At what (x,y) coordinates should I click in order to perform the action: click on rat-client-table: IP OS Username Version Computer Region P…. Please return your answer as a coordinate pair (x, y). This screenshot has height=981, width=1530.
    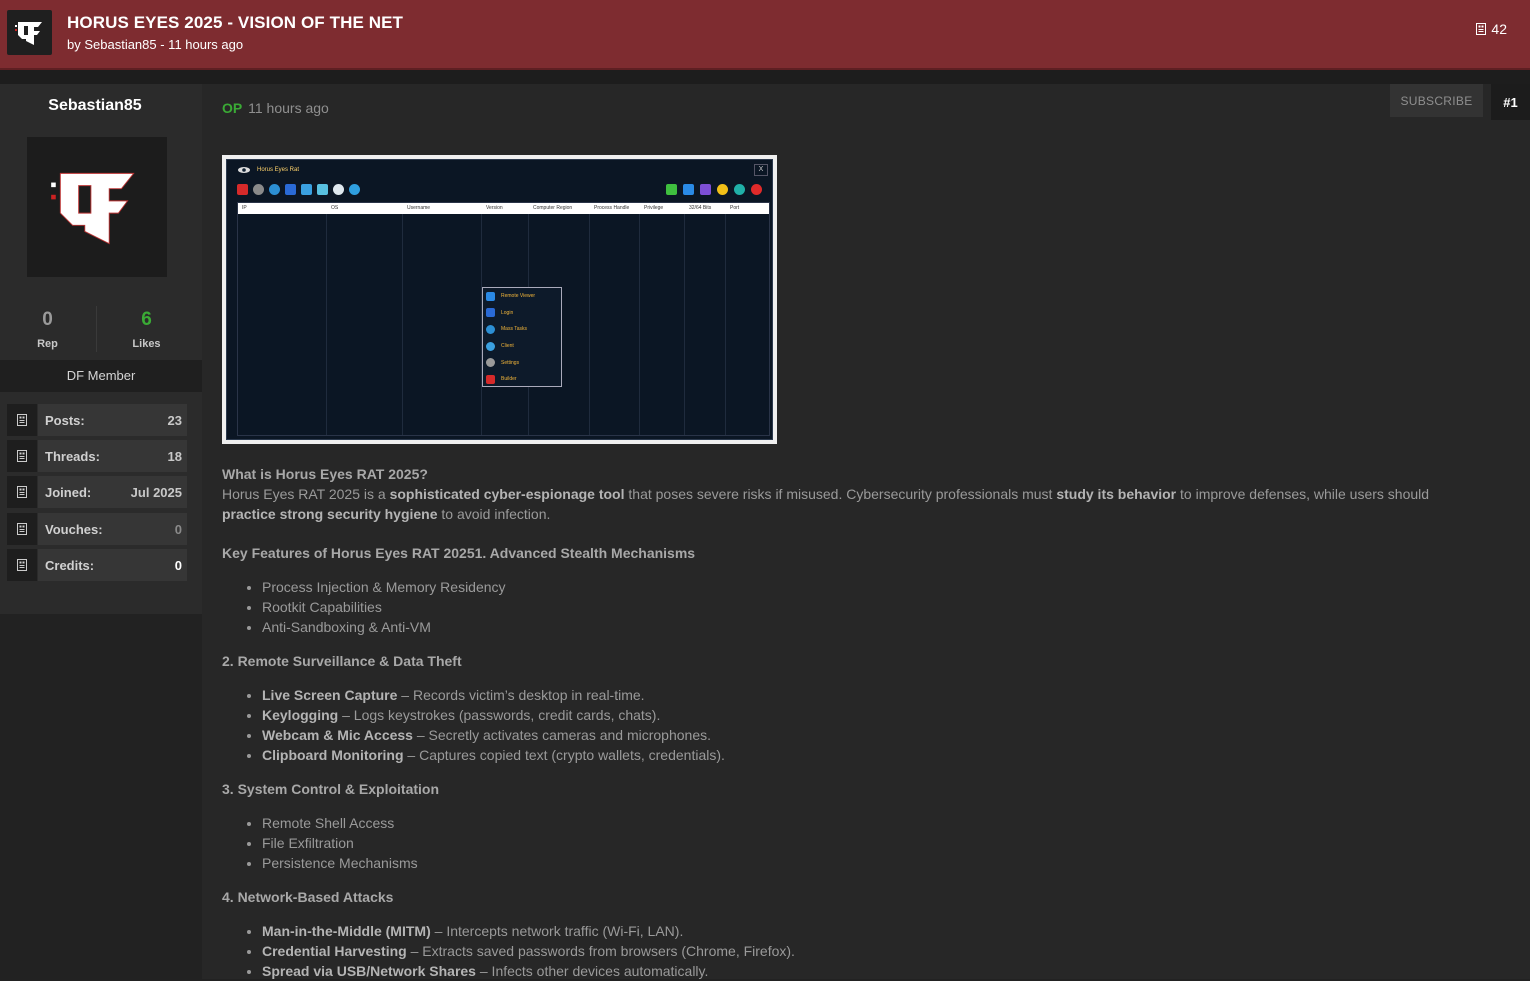
    Looking at the image, I should click on (503, 319).